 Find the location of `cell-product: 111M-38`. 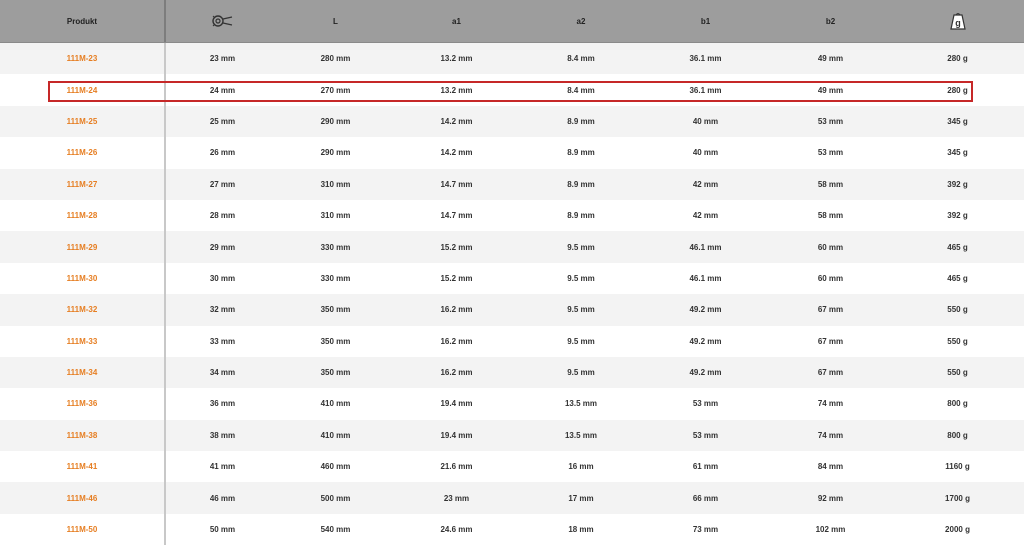

cell-product: 111M-38 is located at coordinates (83, 435).